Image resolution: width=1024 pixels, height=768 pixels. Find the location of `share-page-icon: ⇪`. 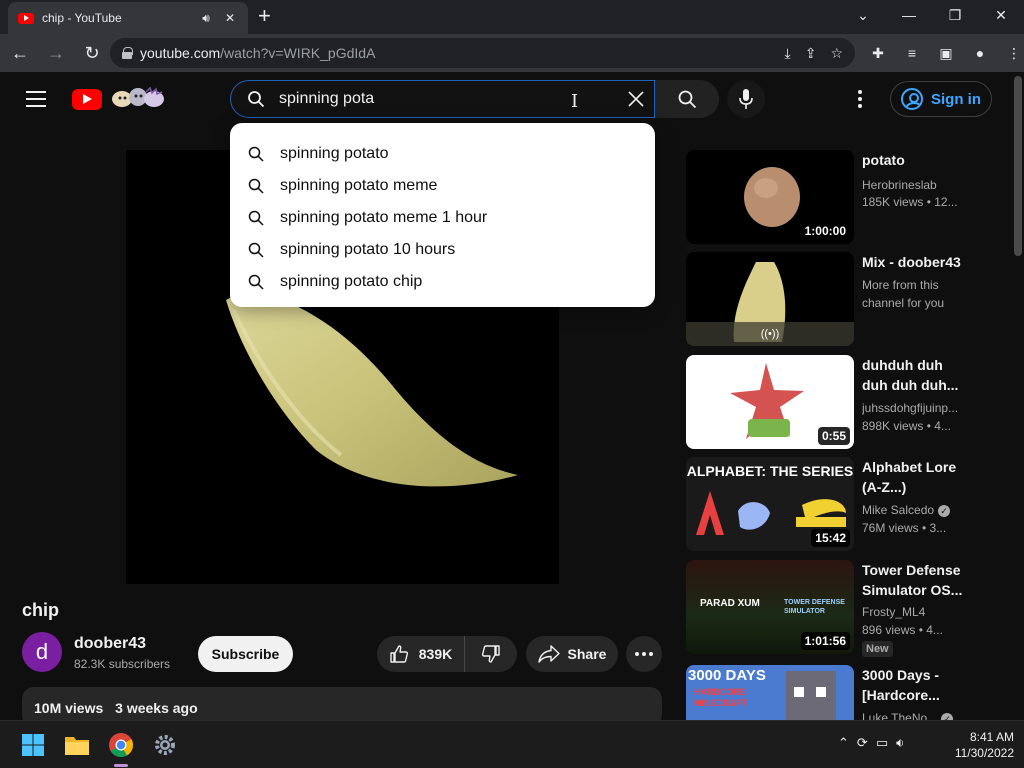

share-page-icon: ⇪ is located at coordinates (811, 53).